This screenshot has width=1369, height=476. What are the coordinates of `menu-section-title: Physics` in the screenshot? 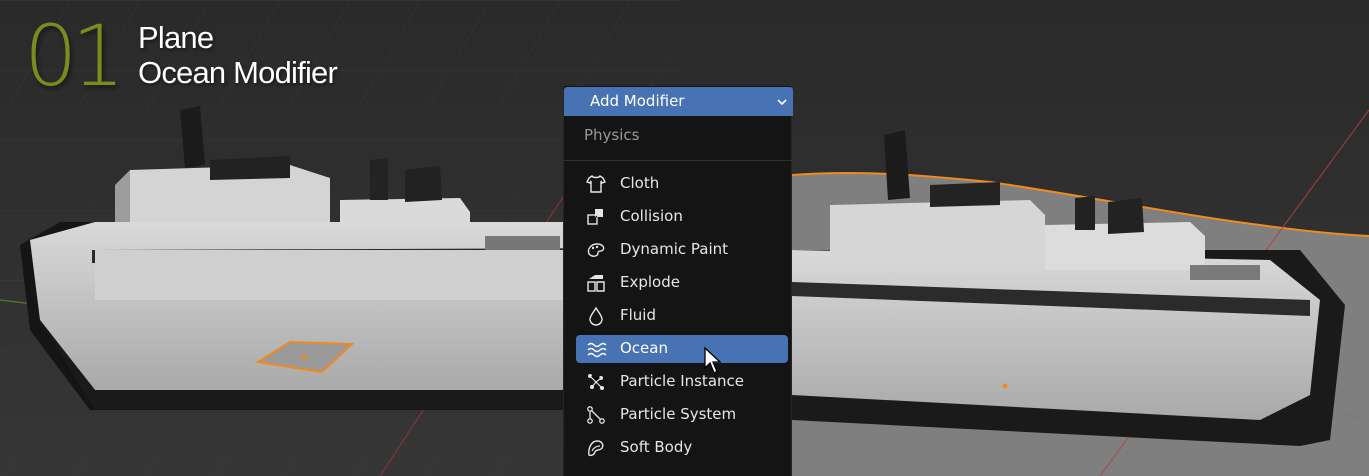 It's located at (612, 135).